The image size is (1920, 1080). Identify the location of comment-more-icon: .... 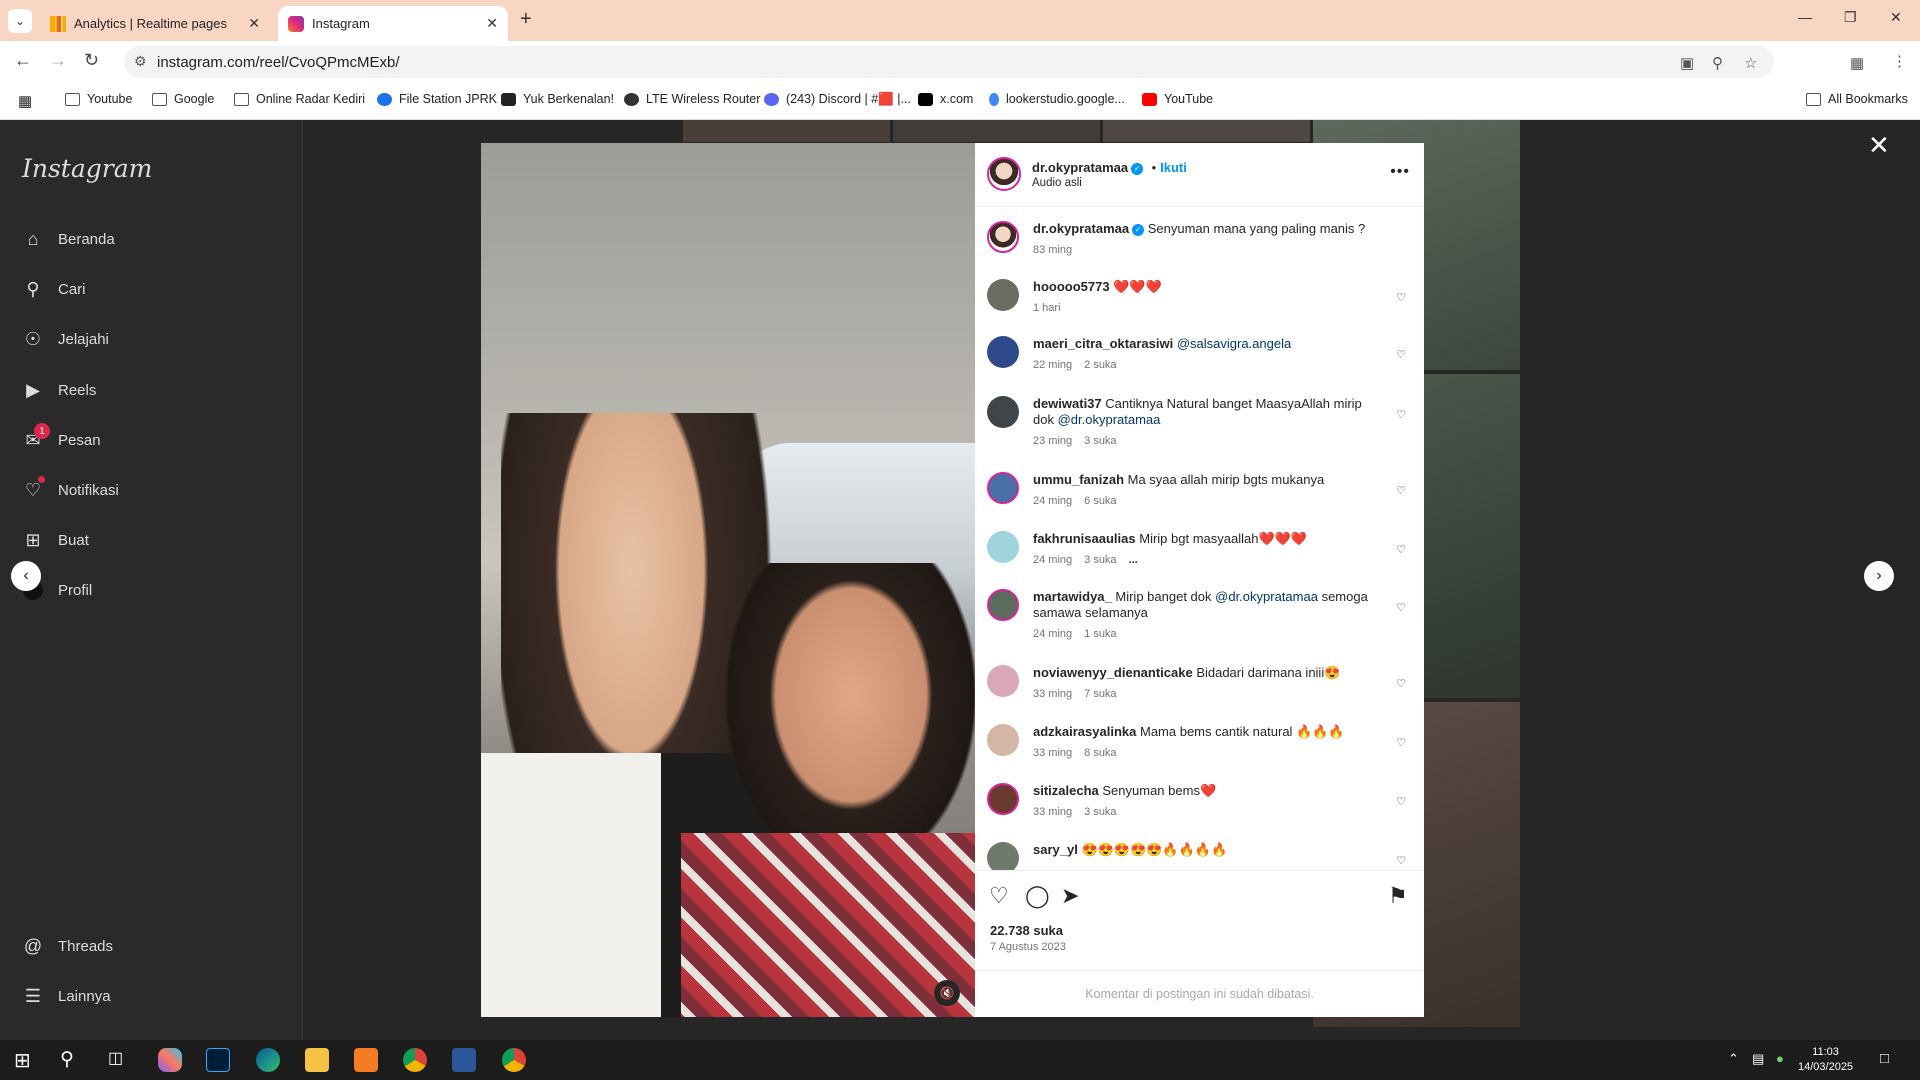
(1133, 560).